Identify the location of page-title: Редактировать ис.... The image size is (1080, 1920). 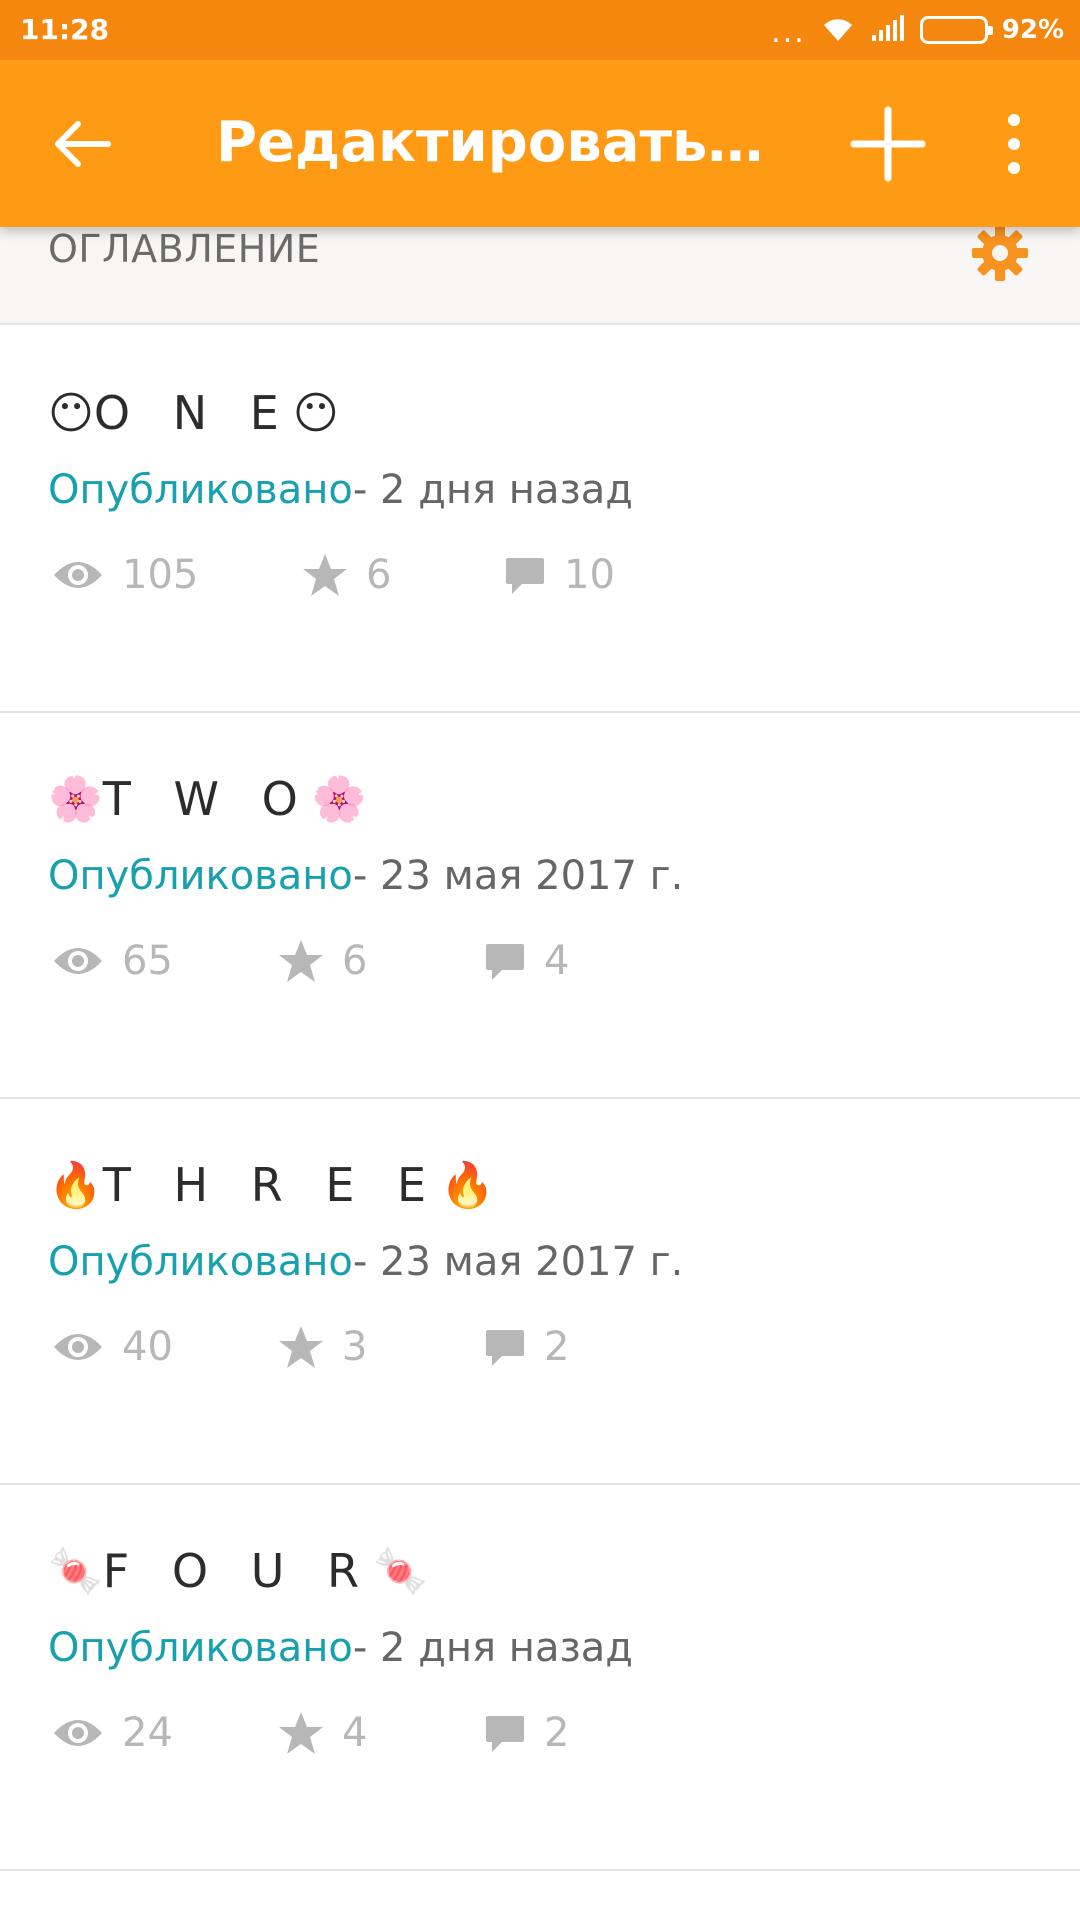
(496, 142).